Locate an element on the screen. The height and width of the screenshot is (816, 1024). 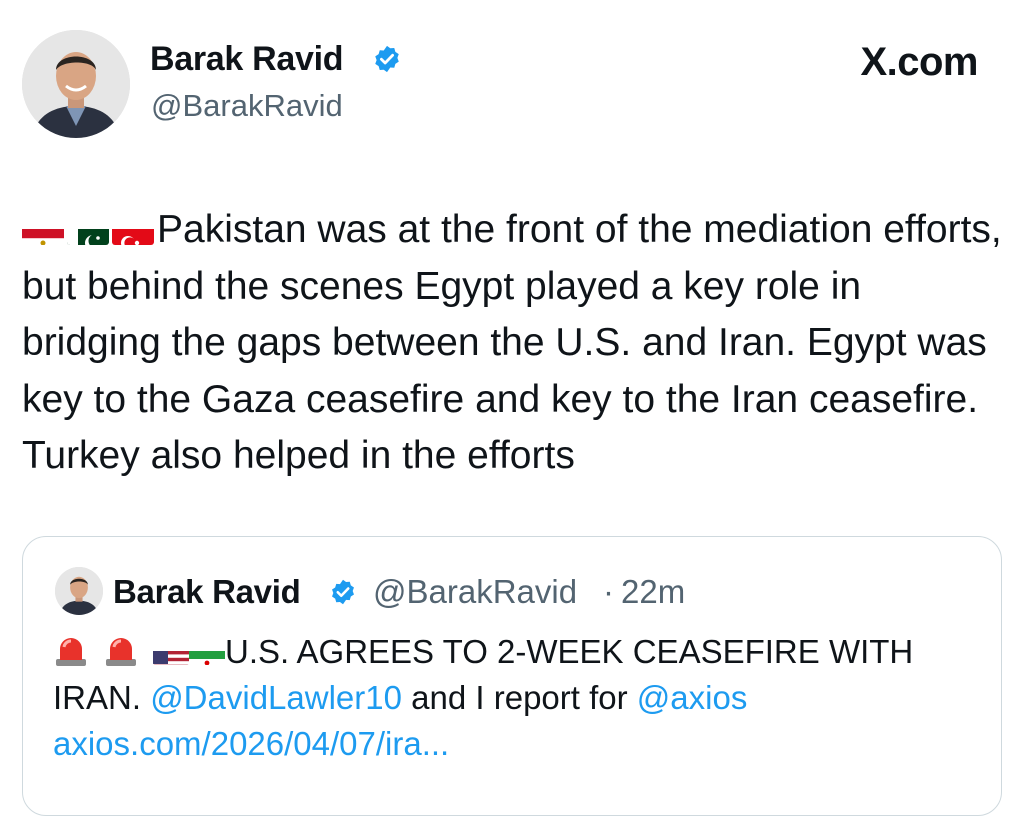
author-name: Barak Ravid is located at coordinates (246, 59).